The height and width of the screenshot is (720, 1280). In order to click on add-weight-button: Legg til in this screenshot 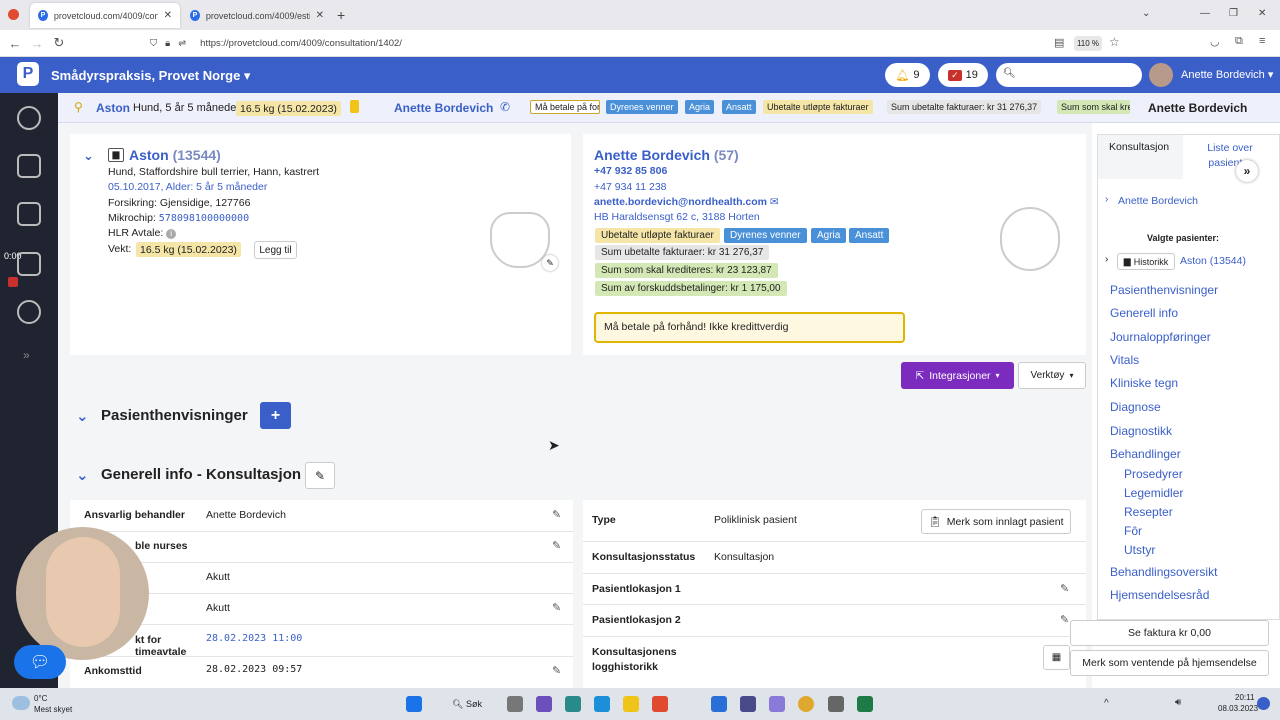, I will do `click(275, 250)`.